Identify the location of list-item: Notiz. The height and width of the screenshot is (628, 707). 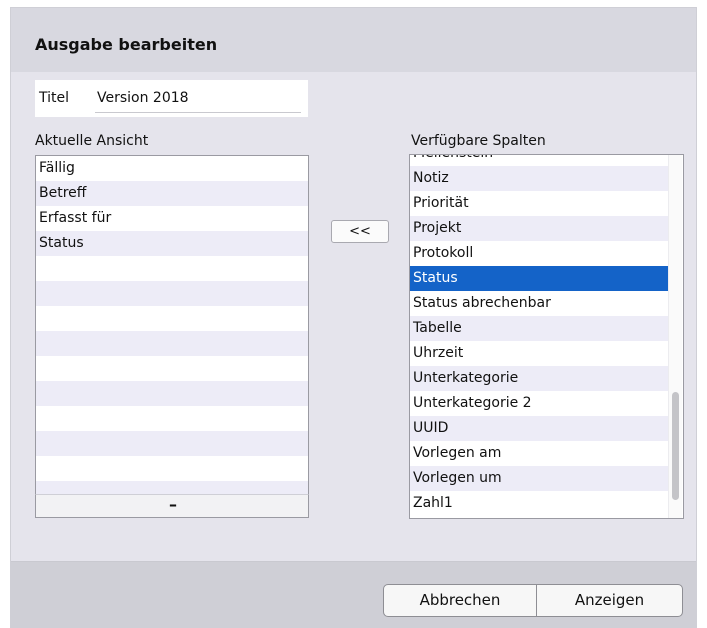
(539, 178).